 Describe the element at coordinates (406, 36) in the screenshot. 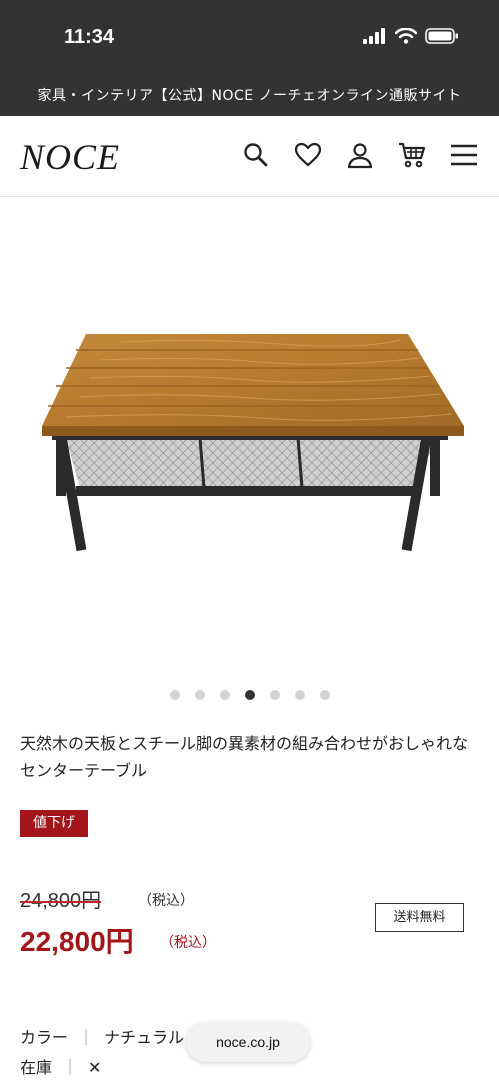

I see `wifi-icon` at that location.